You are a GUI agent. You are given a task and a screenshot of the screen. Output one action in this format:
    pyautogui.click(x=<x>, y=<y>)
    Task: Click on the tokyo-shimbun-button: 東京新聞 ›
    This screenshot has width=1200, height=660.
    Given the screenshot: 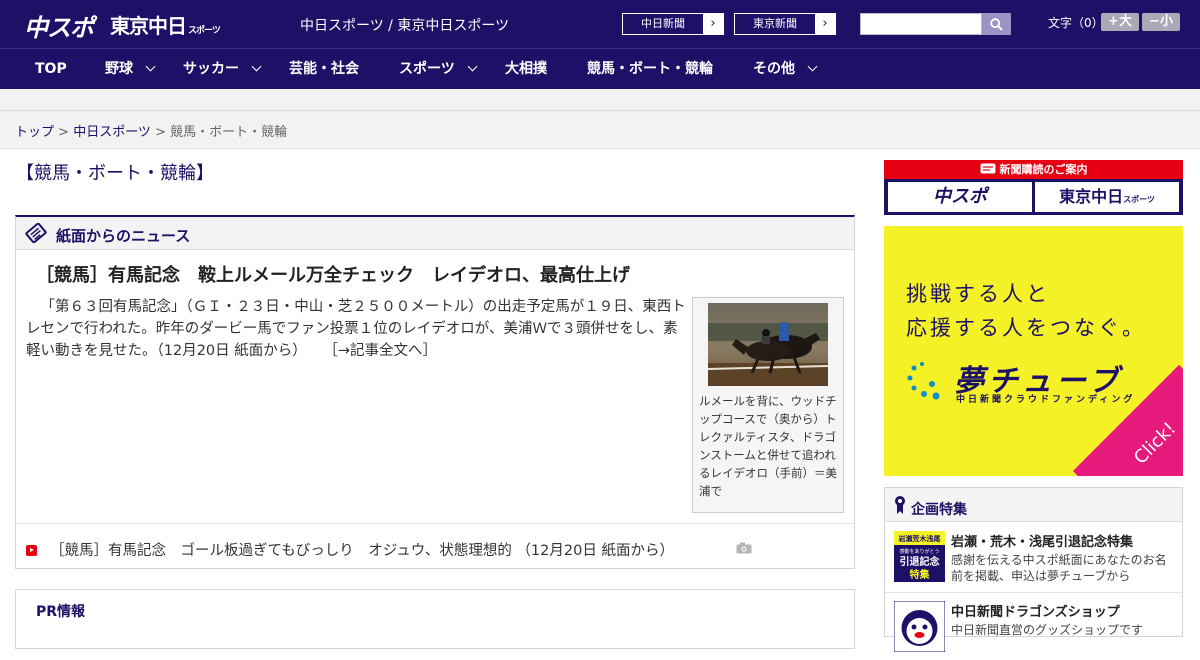 What is the action you would take?
    pyautogui.click(x=785, y=24)
    